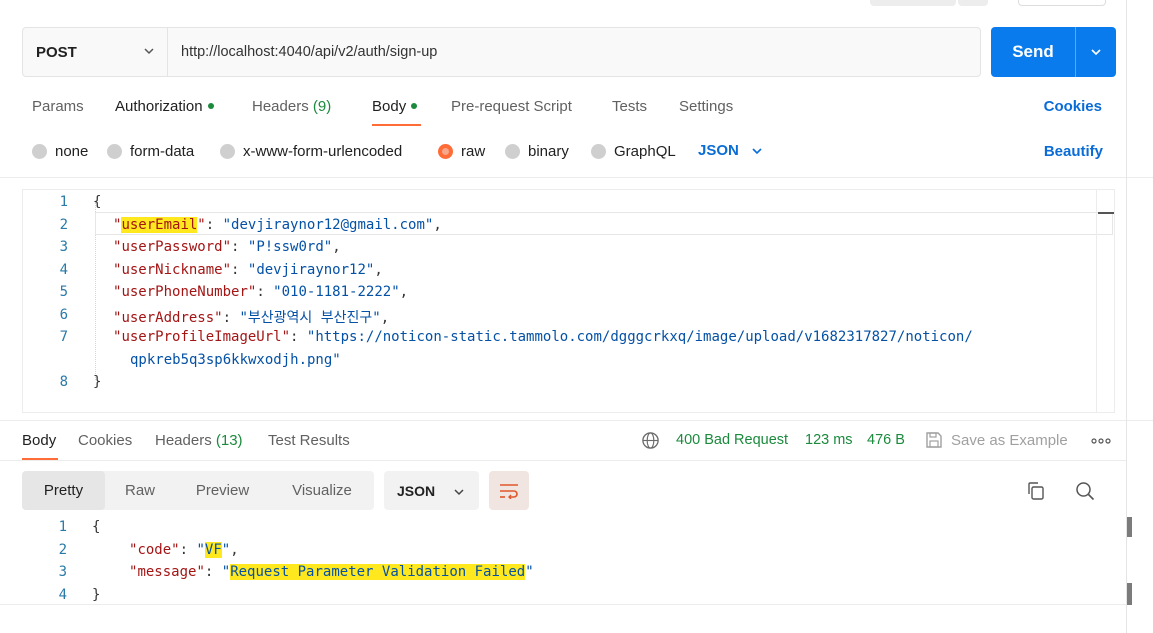  What do you see at coordinates (650, 440) in the screenshot?
I see `globe-icon` at bounding box center [650, 440].